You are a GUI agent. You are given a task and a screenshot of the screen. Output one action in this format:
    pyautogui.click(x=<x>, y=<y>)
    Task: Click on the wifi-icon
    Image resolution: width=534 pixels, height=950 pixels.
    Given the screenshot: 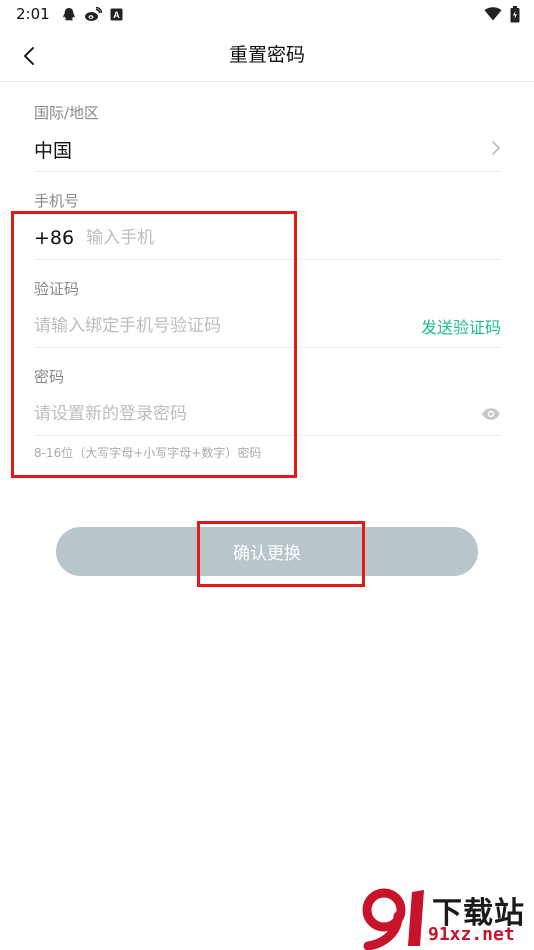 What is the action you would take?
    pyautogui.click(x=493, y=14)
    